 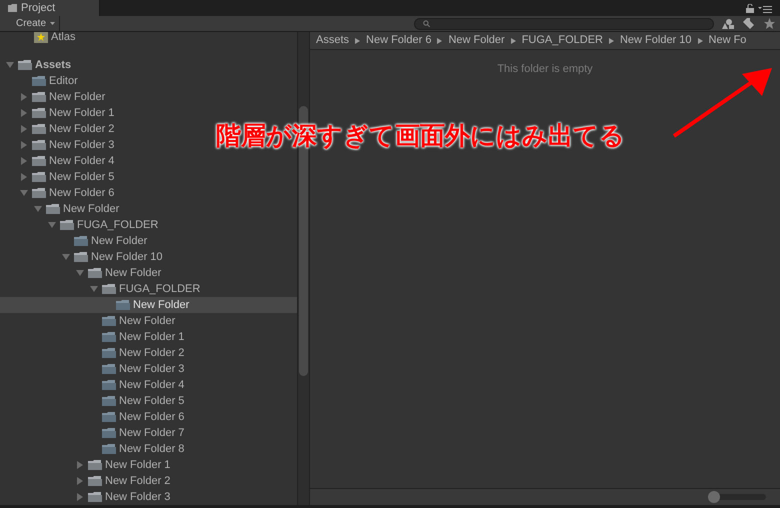 What do you see at coordinates (94, 433) in the screenshot?
I see `tree-item: New Folder 7` at bounding box center [94, 433].